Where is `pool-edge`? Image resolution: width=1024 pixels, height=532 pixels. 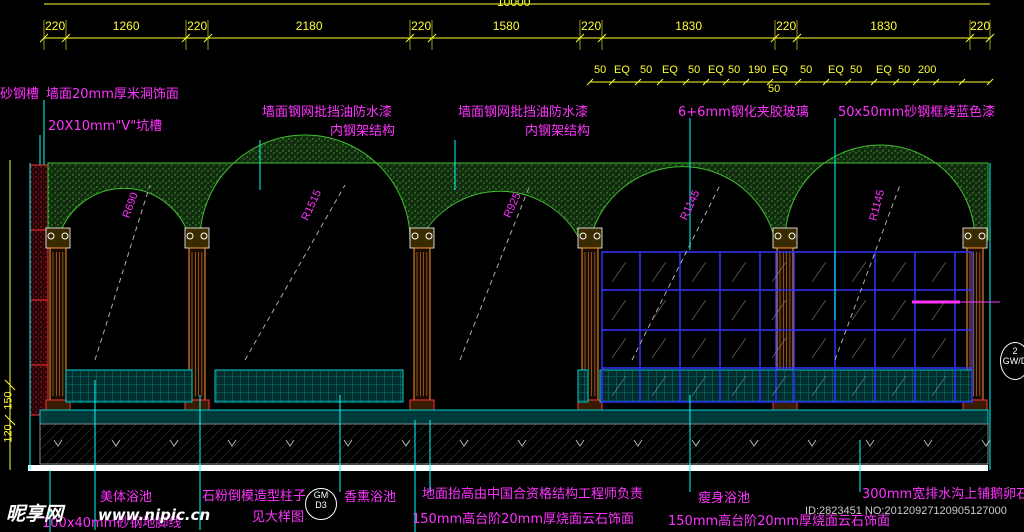 pool-edge is located at coordinates (583, 386).